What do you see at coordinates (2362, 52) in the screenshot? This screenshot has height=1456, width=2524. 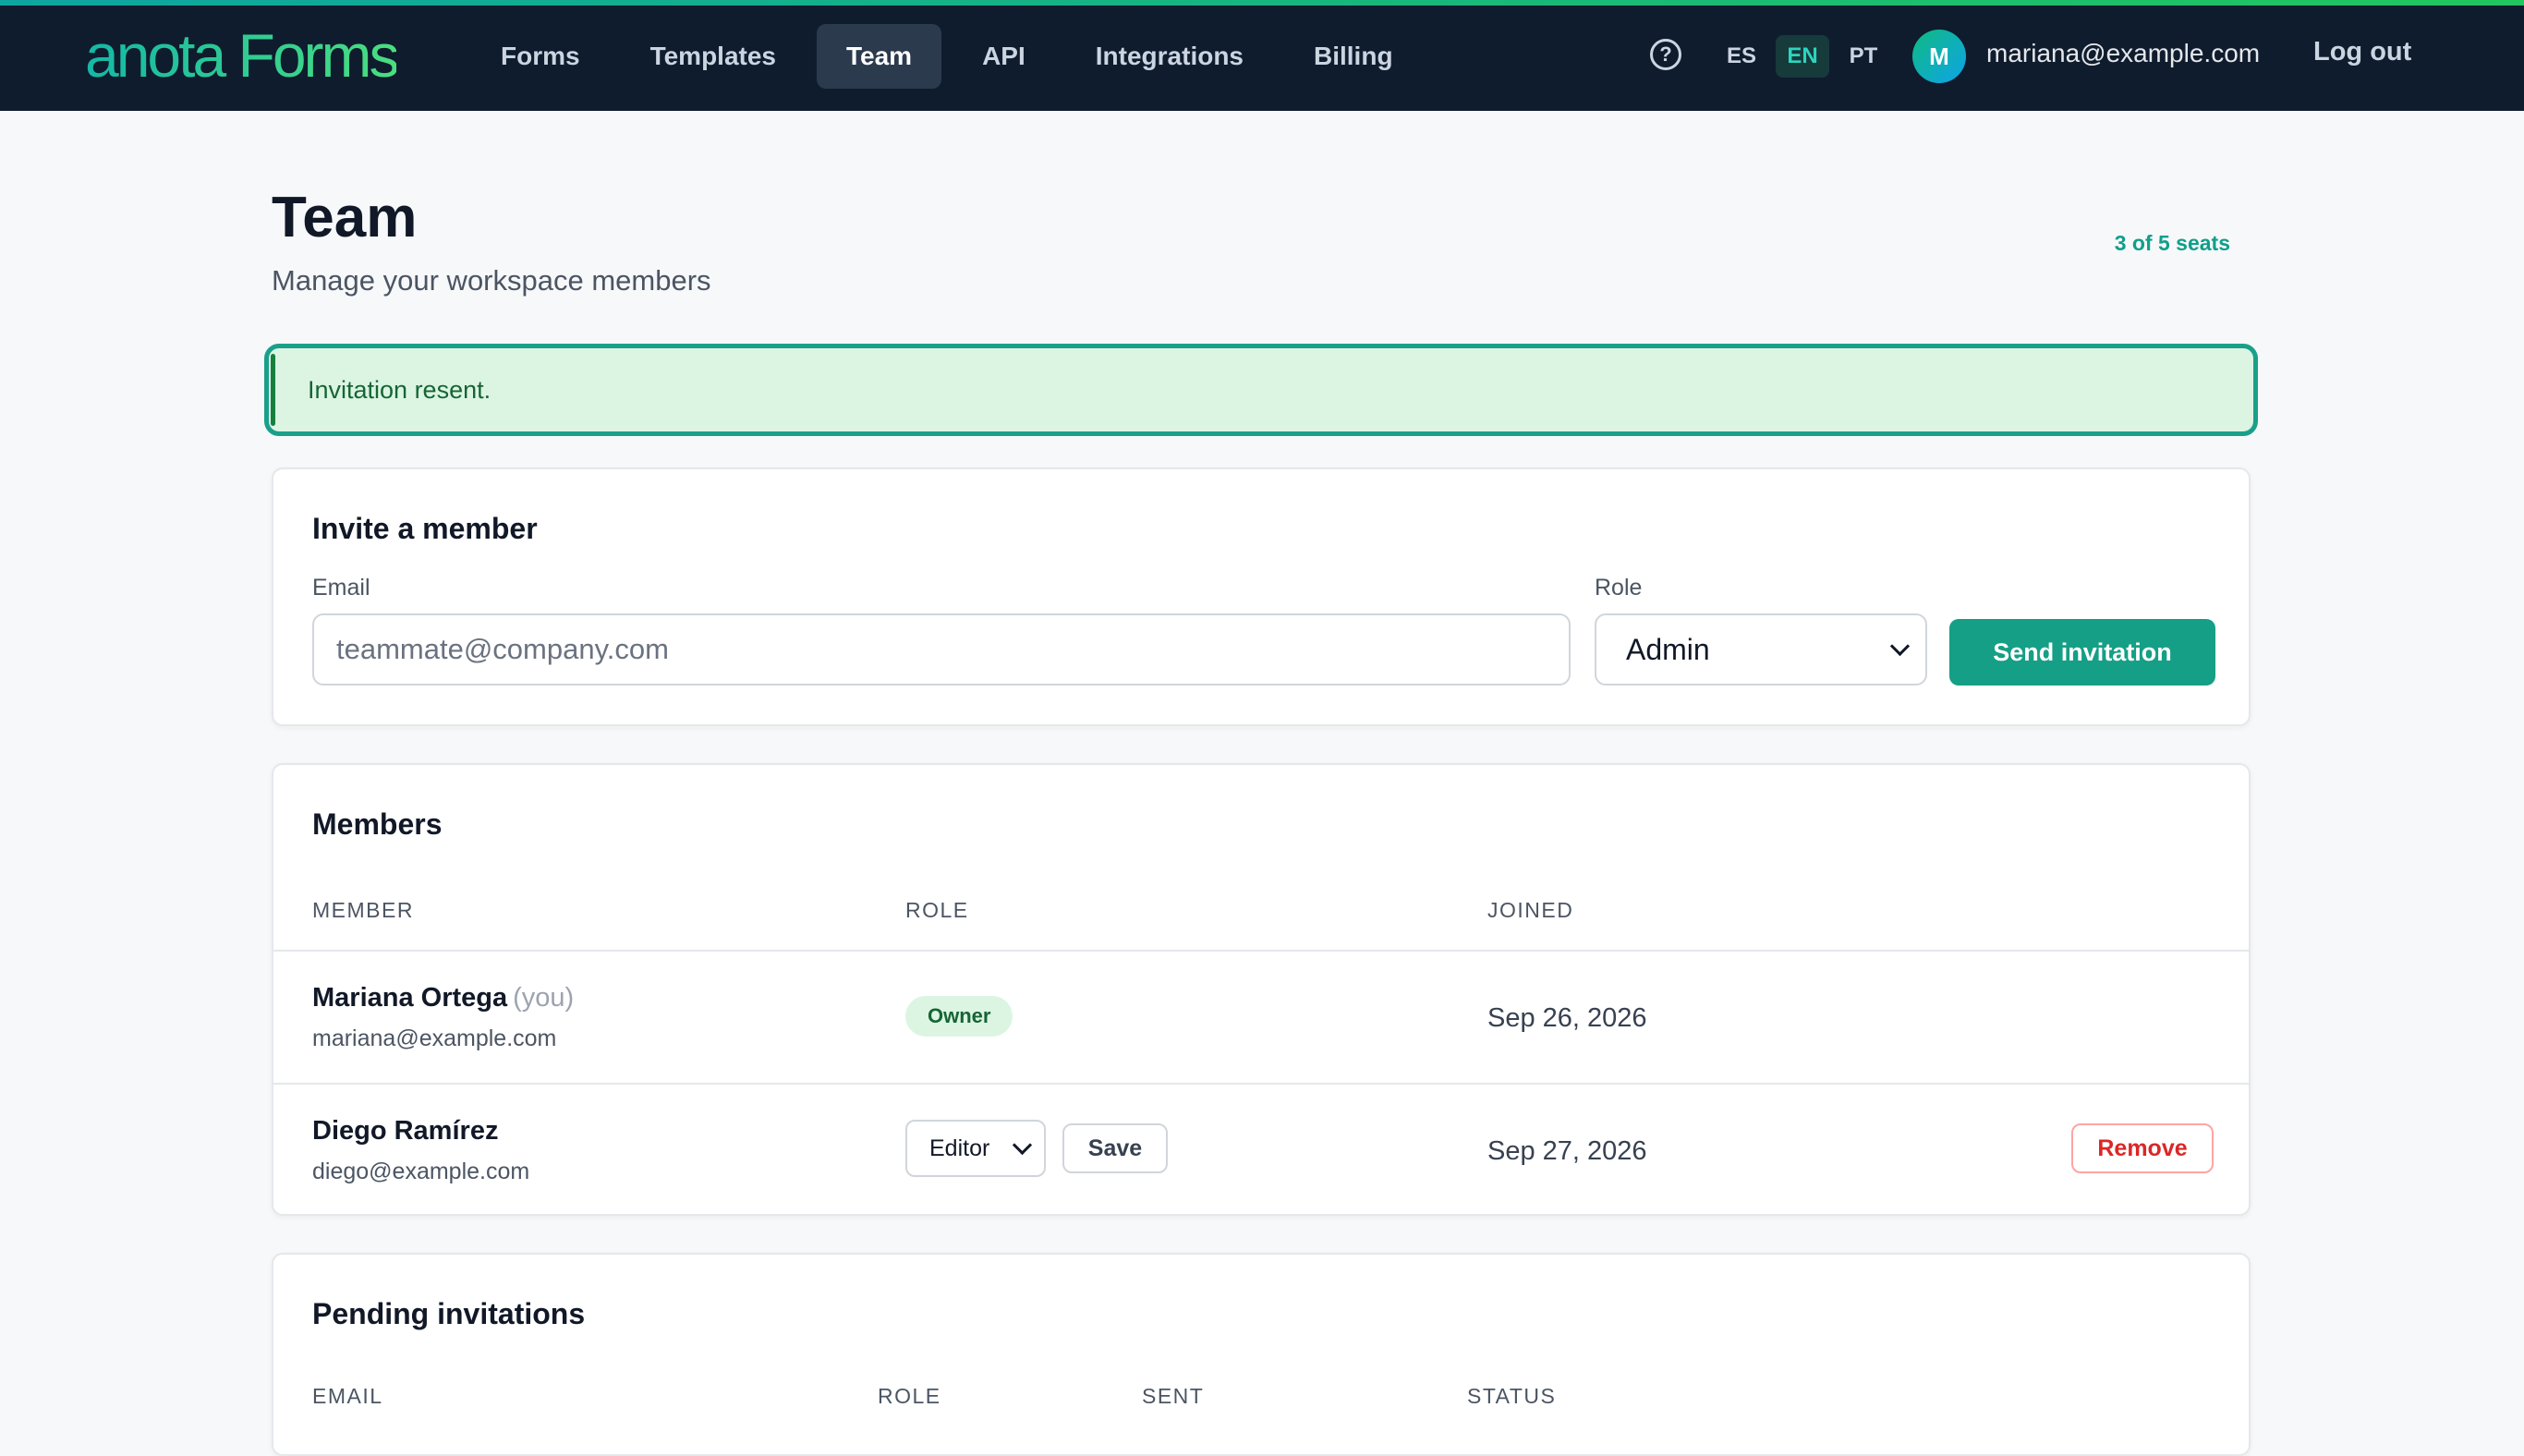 I see `logout-button: Log out` at bounding box center [2362, 52].